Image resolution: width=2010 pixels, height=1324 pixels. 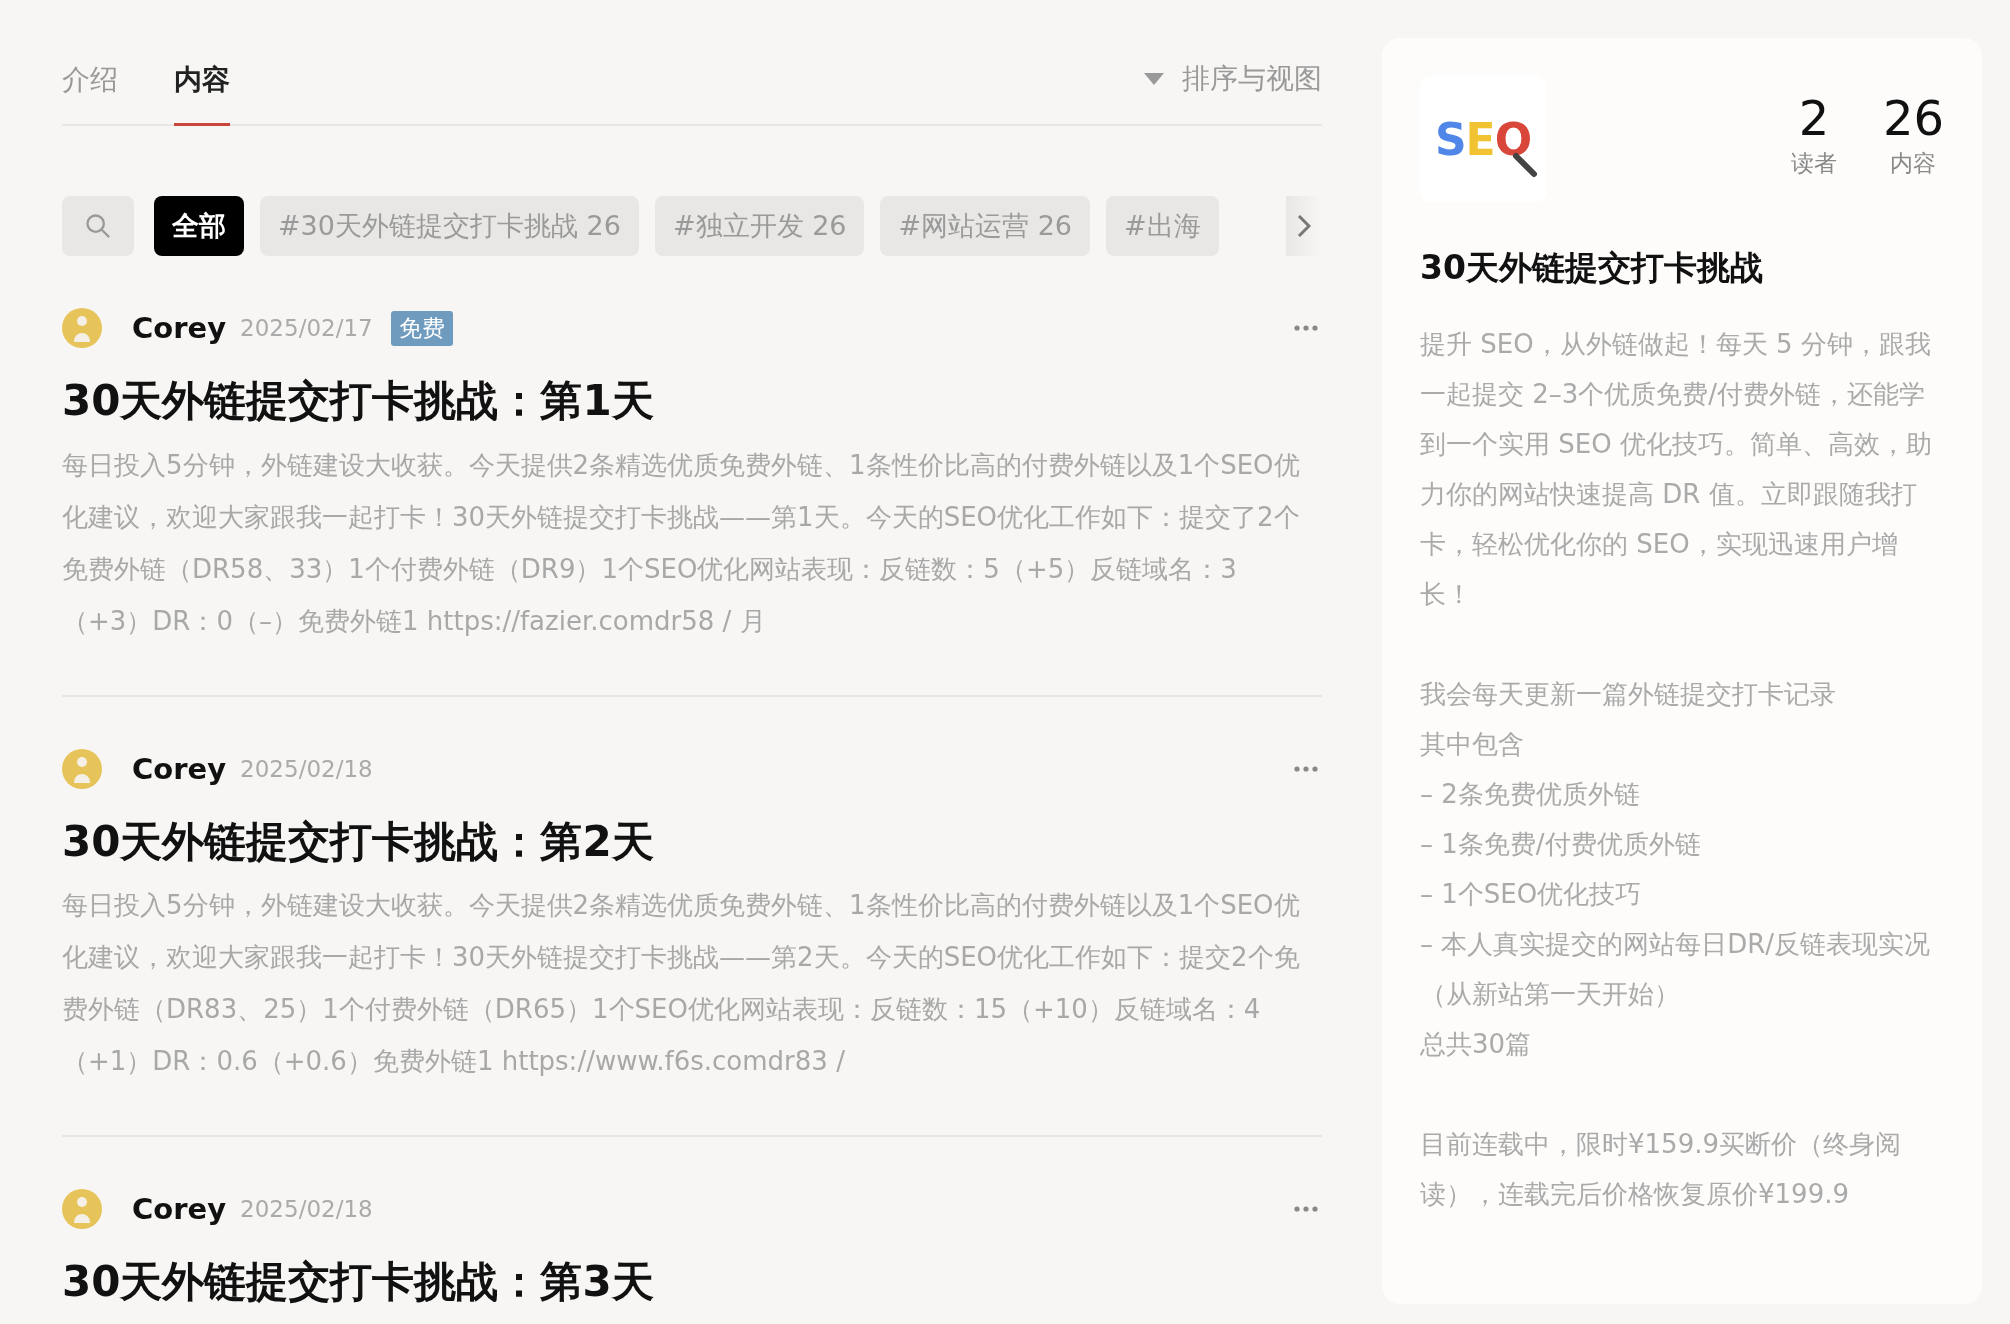 I want to click on detail-line: – 本人真实提交的网站每日DR/反链表现实况（从新站第一天开始）, so click(x=1676, y=969).